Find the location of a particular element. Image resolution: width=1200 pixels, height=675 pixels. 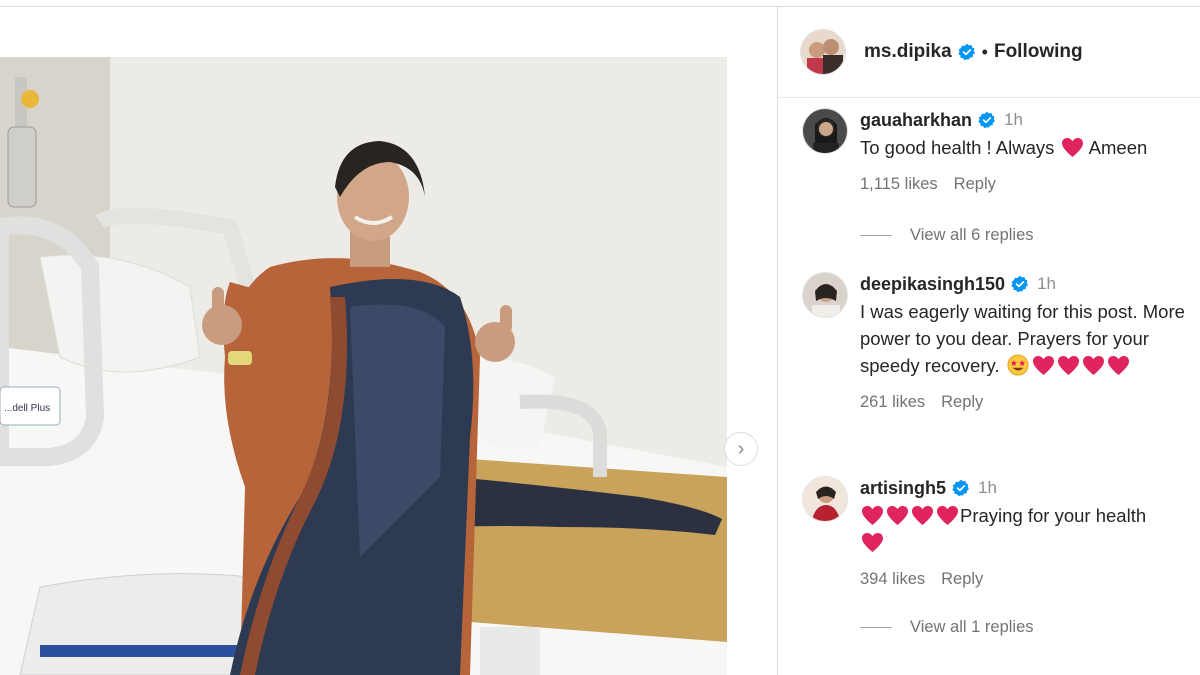

view-replies-label: View all 1 replies is located at coordinates (972, 627).